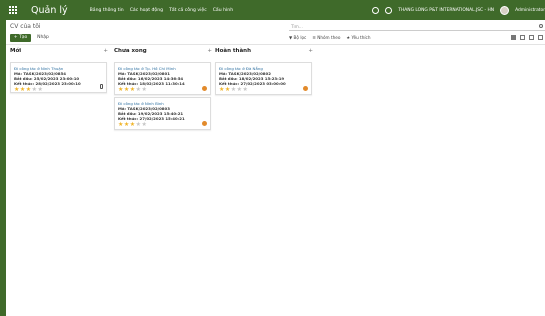 The width and height of the screenshot is (545, 316). Describe the element at coordinates (541, 26) in the screenshot. I see `search-icon` at that location.